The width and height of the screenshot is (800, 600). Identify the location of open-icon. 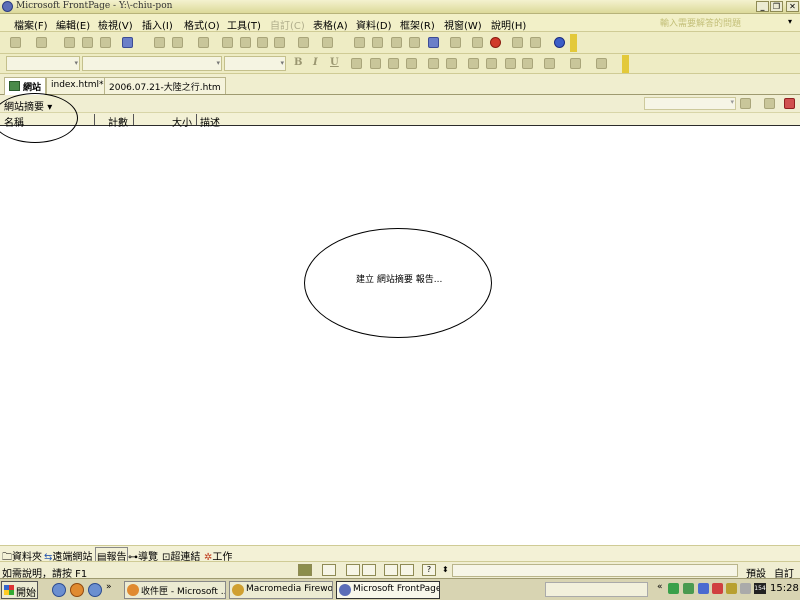
(41, 42).